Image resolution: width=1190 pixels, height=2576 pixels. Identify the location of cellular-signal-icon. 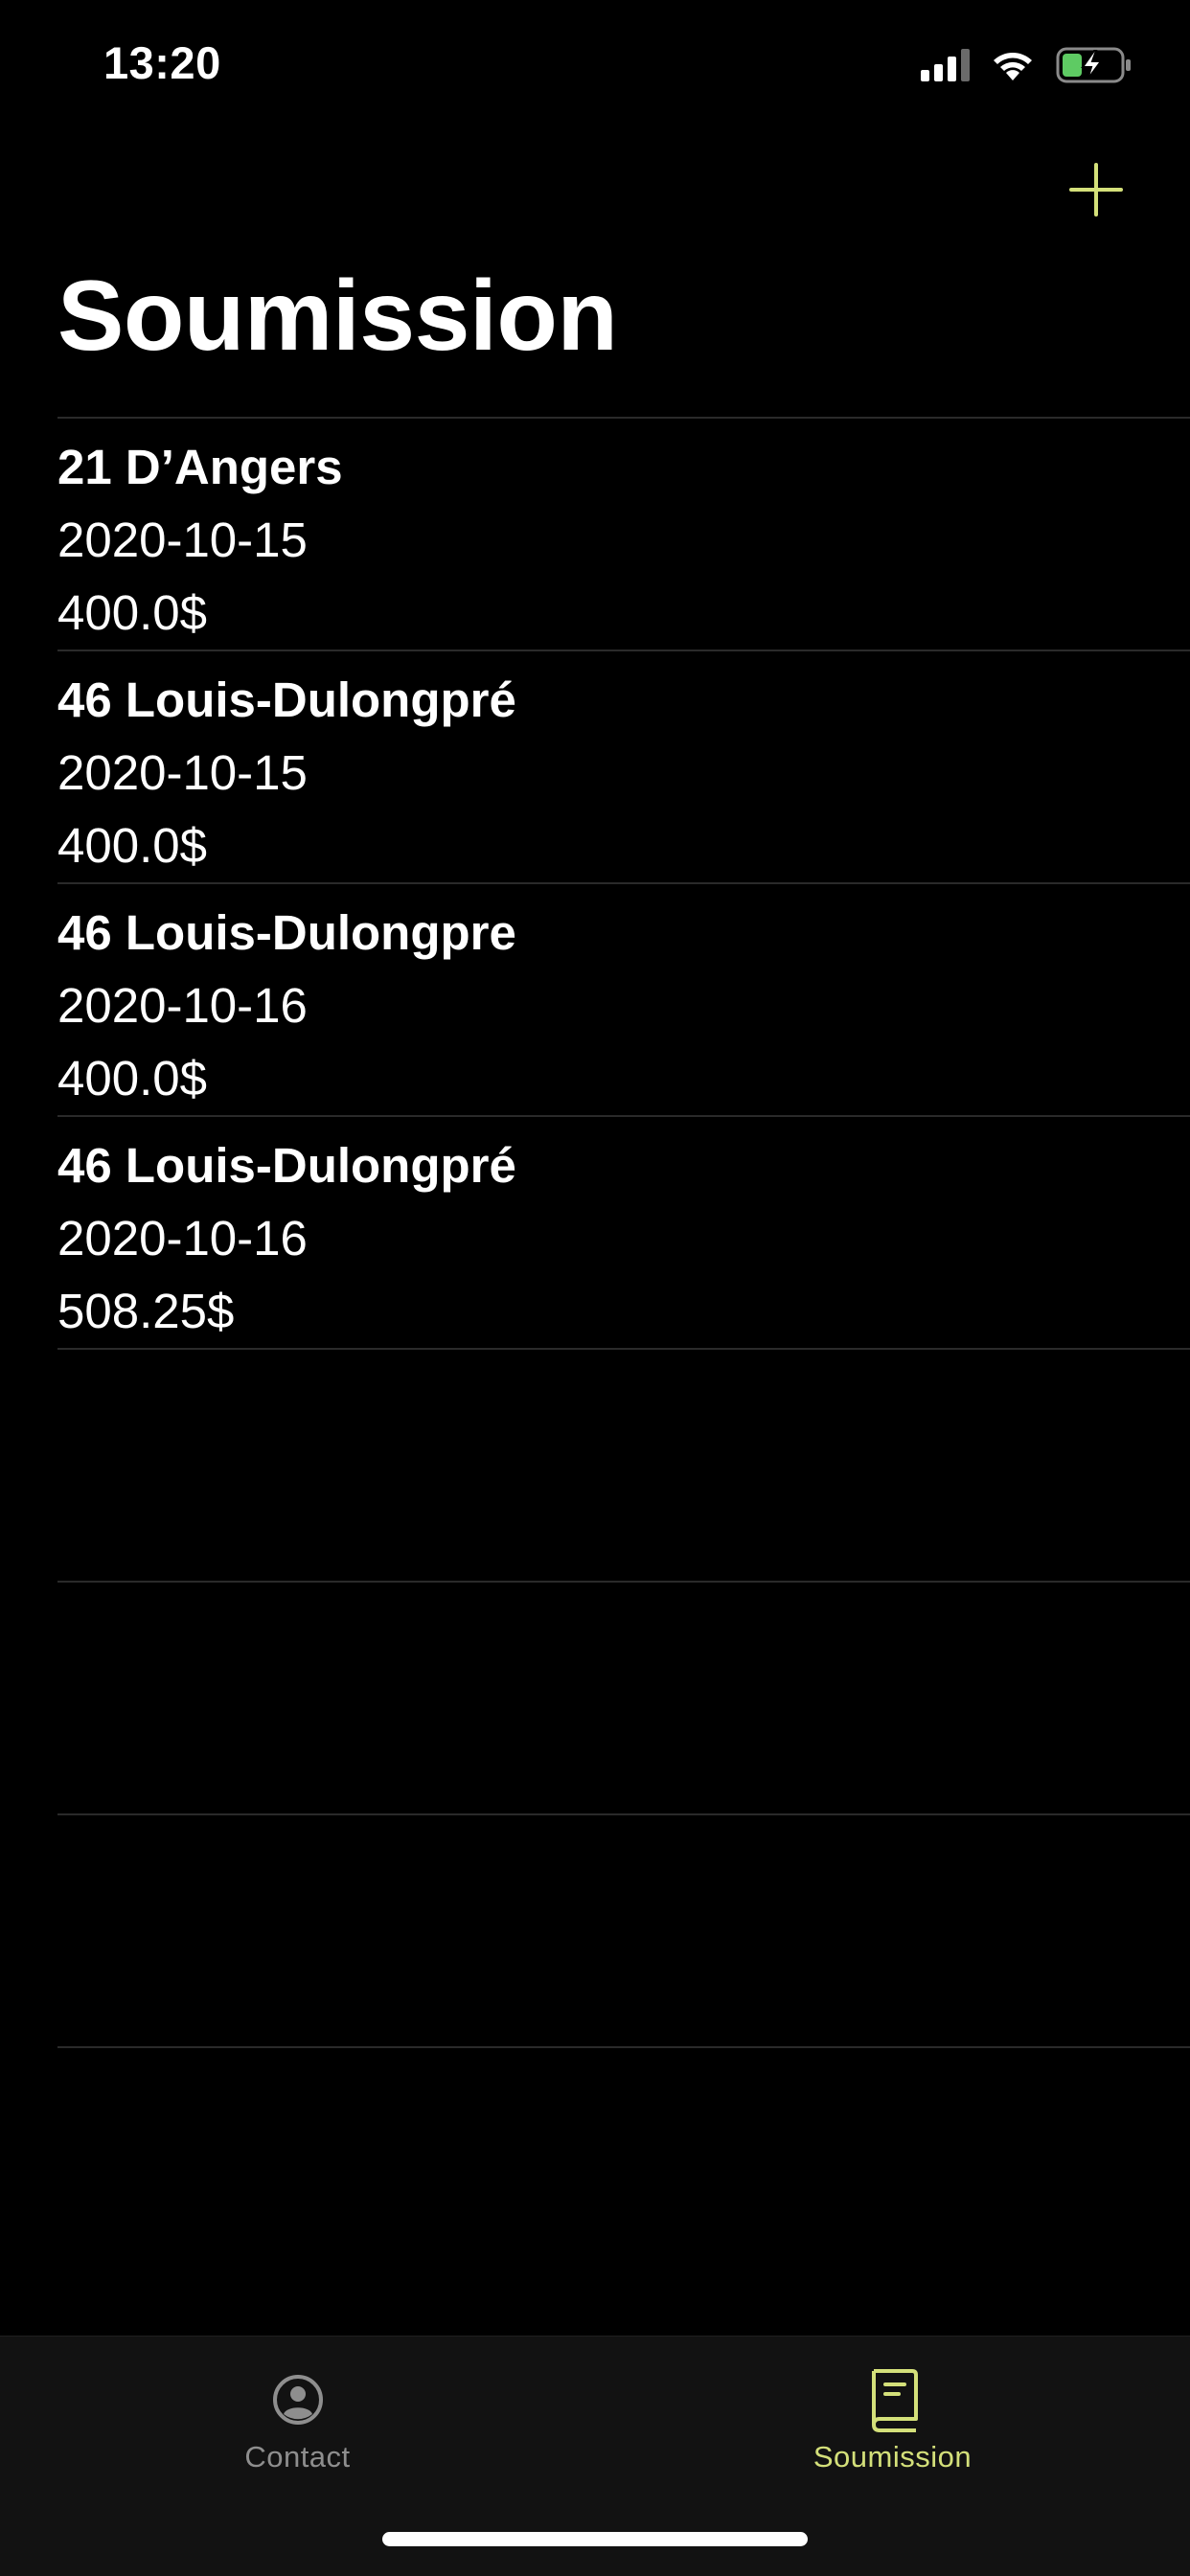
(946, 65).